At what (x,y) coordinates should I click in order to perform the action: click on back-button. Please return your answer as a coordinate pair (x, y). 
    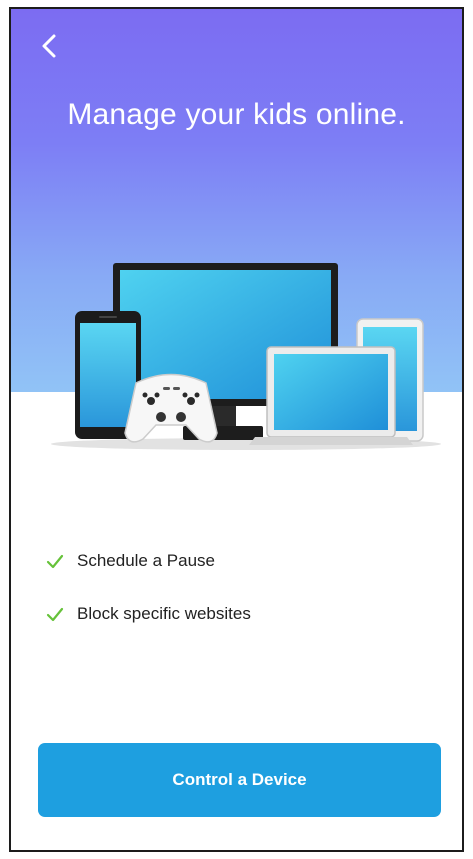
    Looking at the image, I should click on (50, 46).